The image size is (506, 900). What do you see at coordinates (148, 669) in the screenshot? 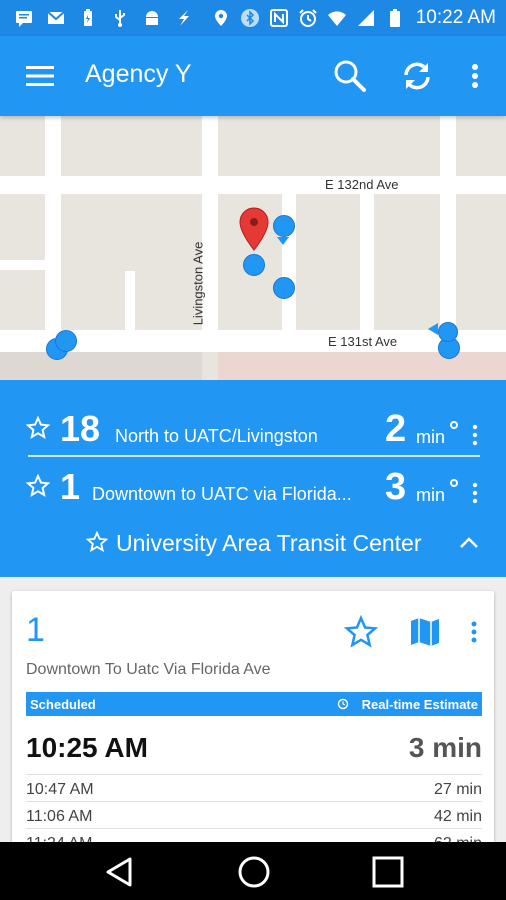
I see `card-route-destination: Downtown To Uatc Via Florida Ave` at bounding box center [148, 669].